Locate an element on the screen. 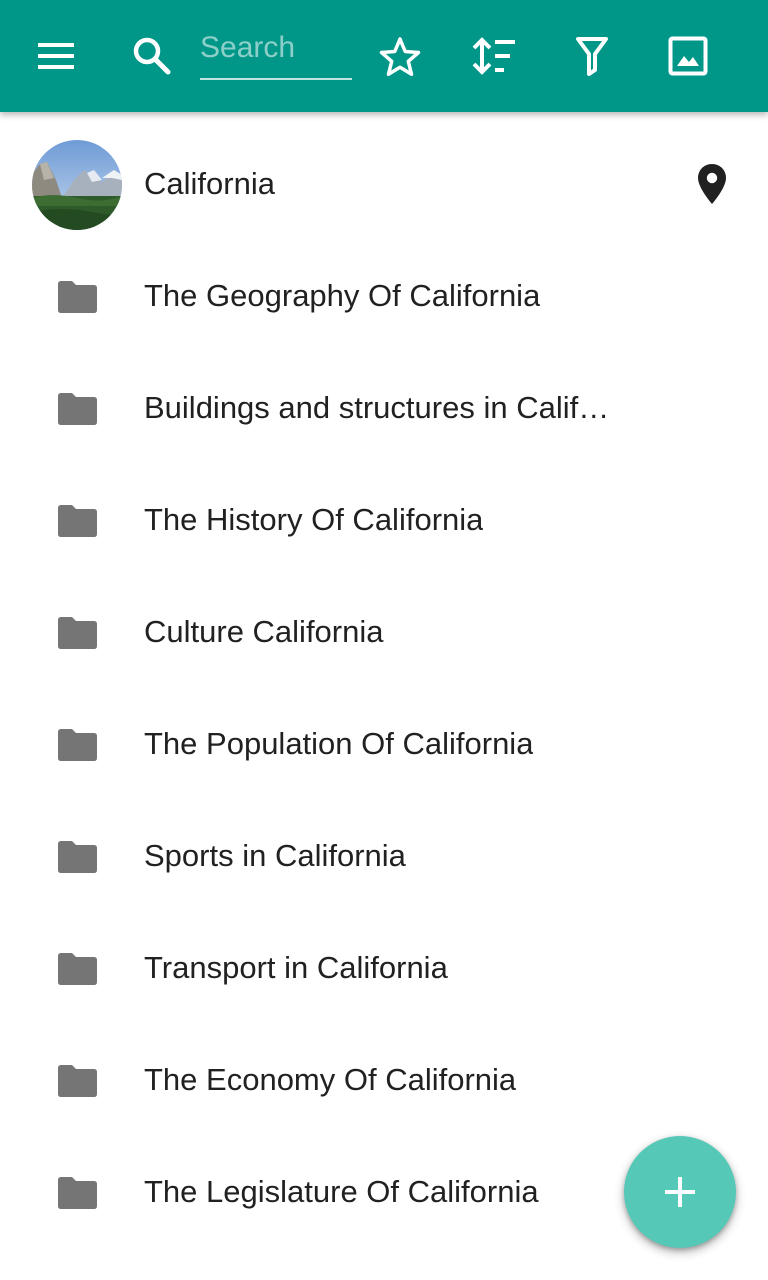  location-avatar is located at coordinates (77, 185).